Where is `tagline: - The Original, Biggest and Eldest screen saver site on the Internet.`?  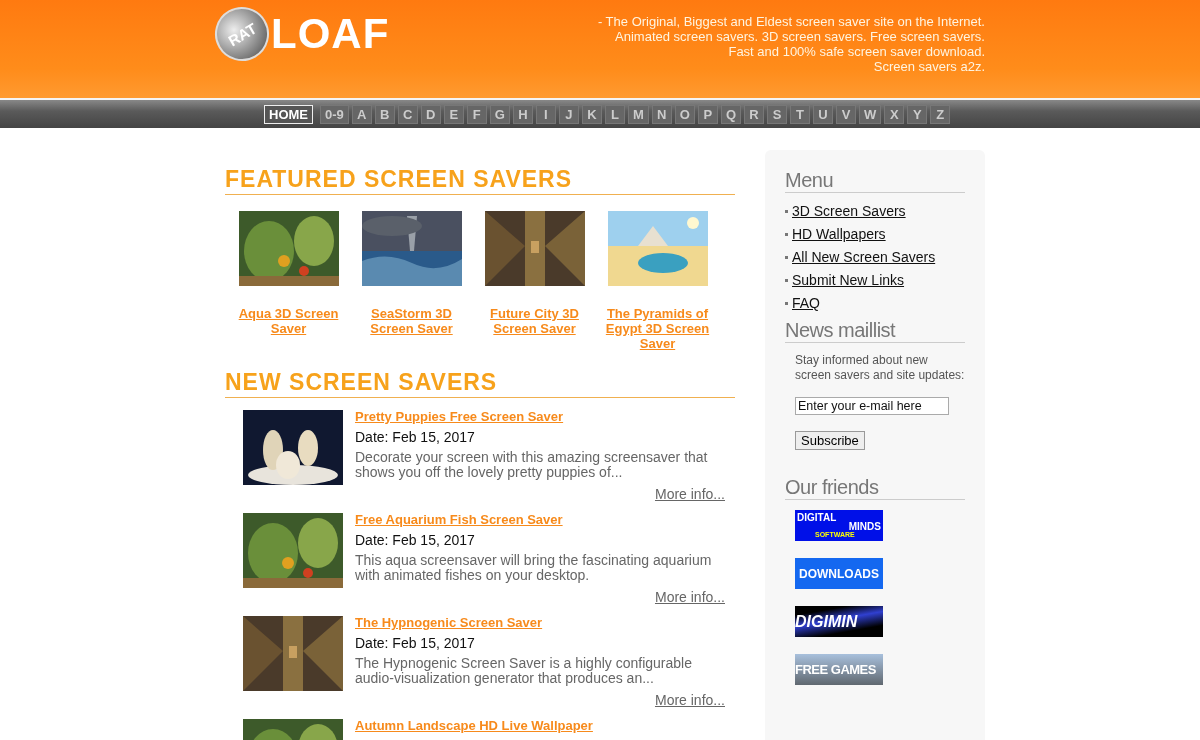
tagline: - The Original, Biggest and Eldest screen saver site on the Internet. is located at coordinates (791, 21).